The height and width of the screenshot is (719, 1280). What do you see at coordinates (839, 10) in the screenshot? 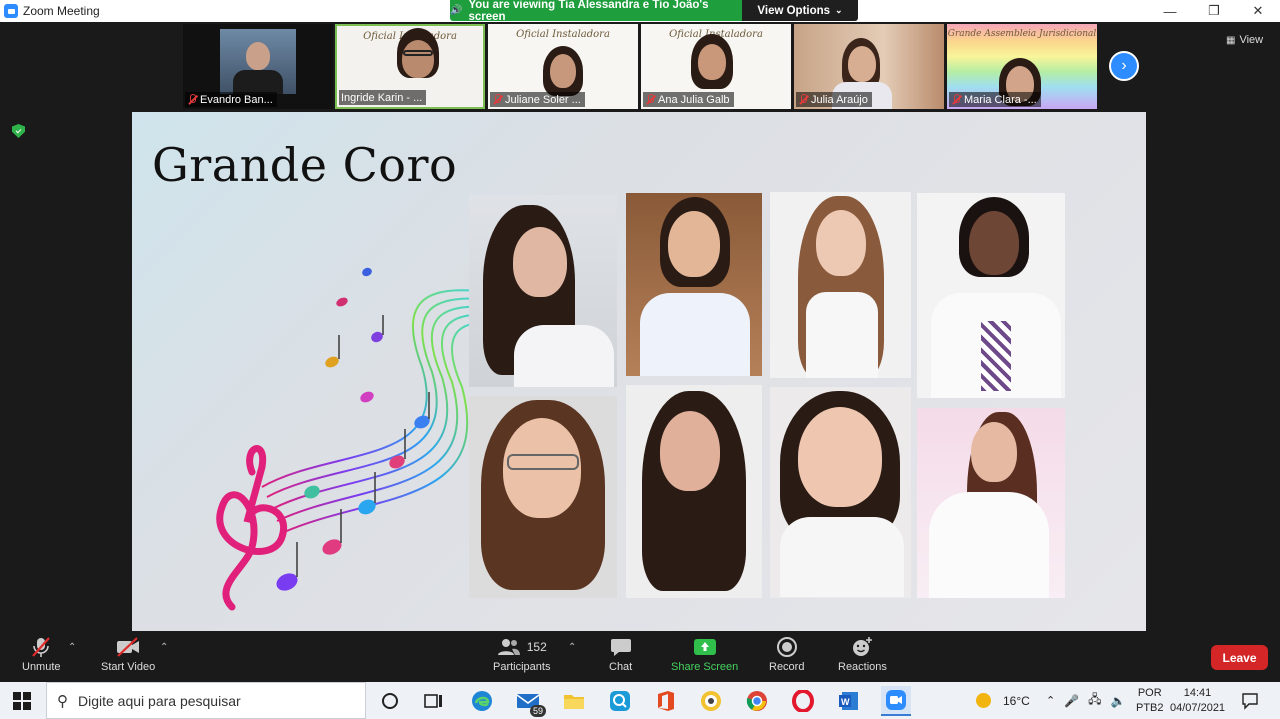
I see `chevron-down-icon: ⌄` at bounding box center [839, 10].